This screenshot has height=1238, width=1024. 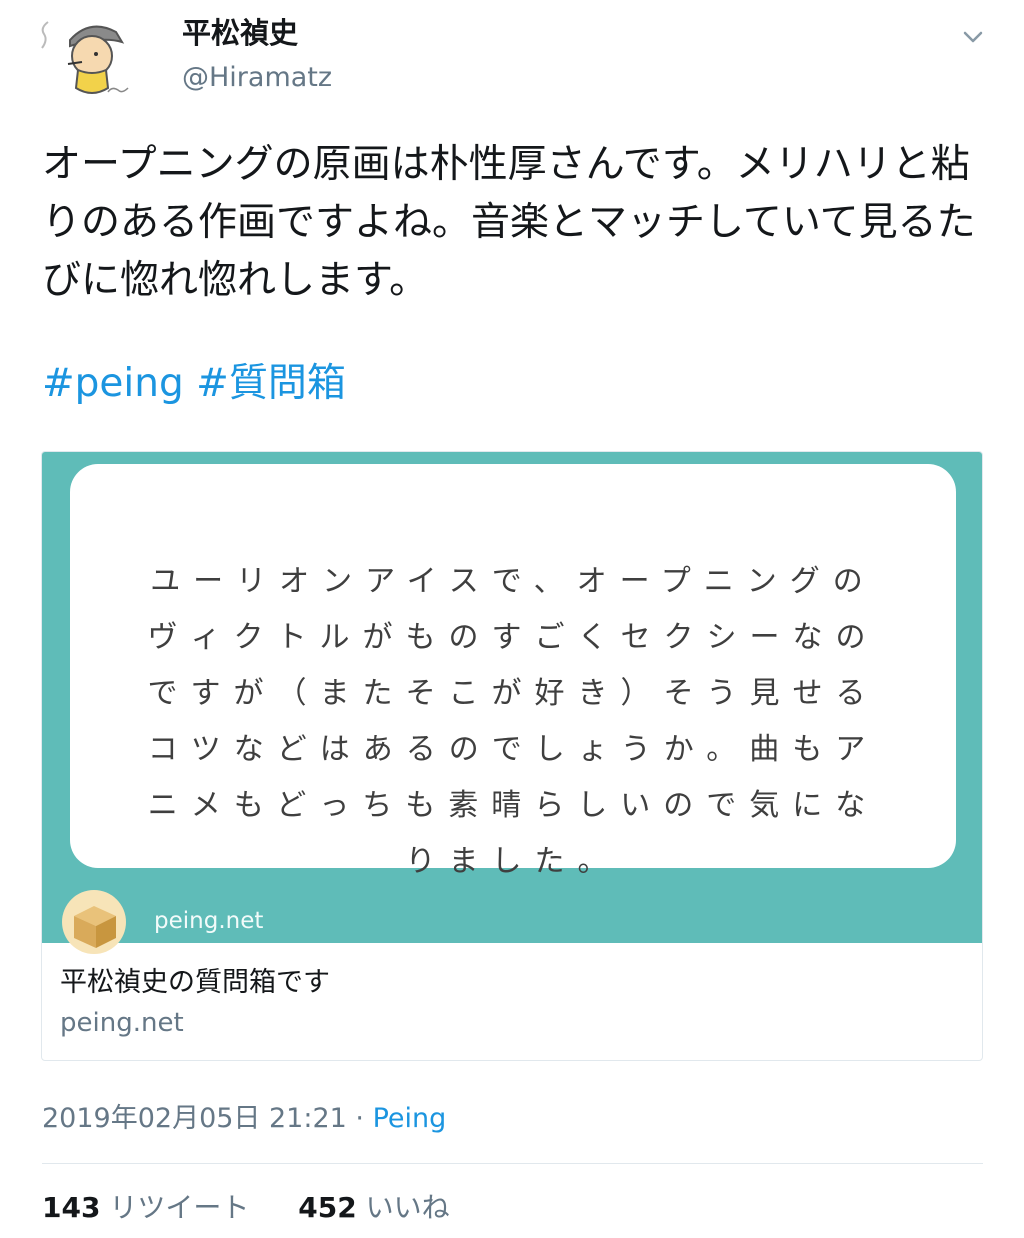 What do you see at coordinates (194, 1118) in the screenshot?
I see `timestamp: 2019年02月05日 21:21` at bounding box center [194, 1118].